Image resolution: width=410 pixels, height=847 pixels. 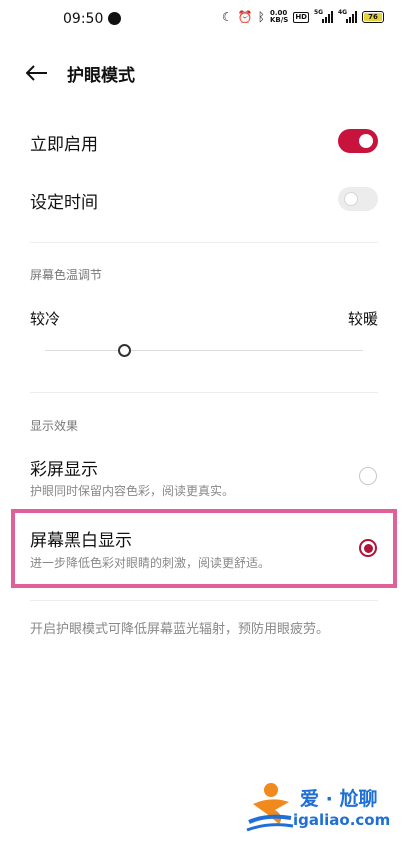 I want to click on color-temp-slider-track, so click(x=204, y=350).